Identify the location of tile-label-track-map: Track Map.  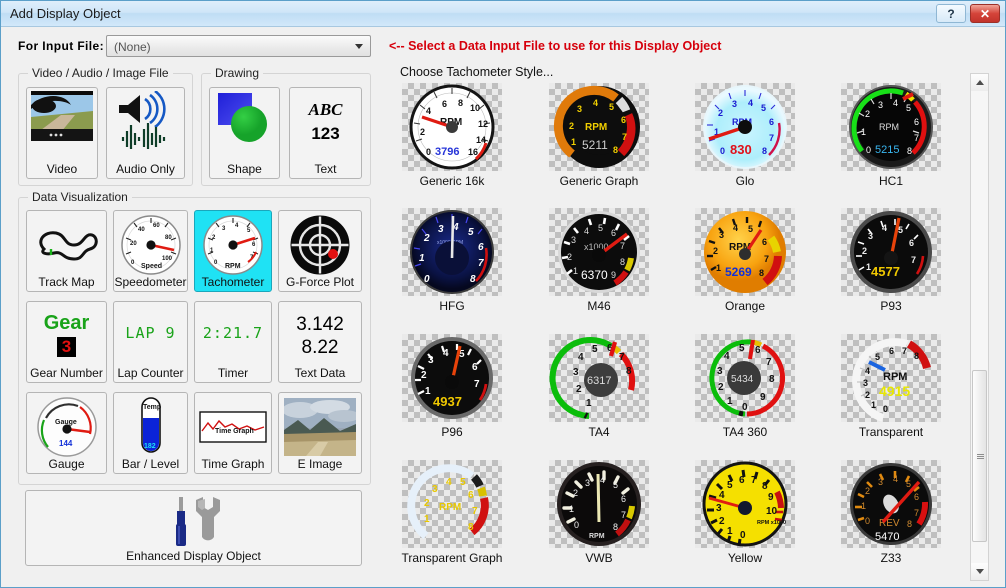
(66, 282).